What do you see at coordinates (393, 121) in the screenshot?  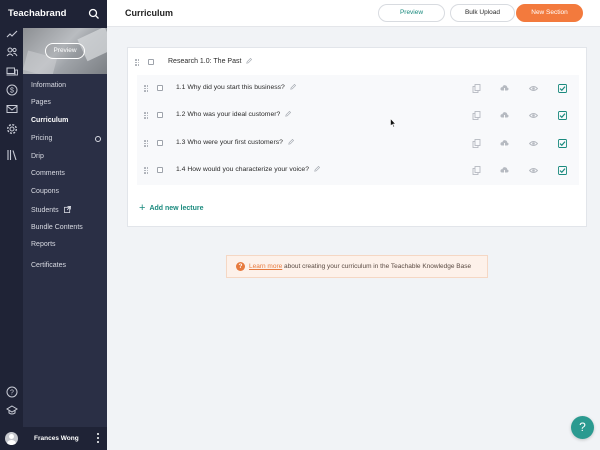 I see `mouse-cursor-icon` at bounding box center [393, 121].